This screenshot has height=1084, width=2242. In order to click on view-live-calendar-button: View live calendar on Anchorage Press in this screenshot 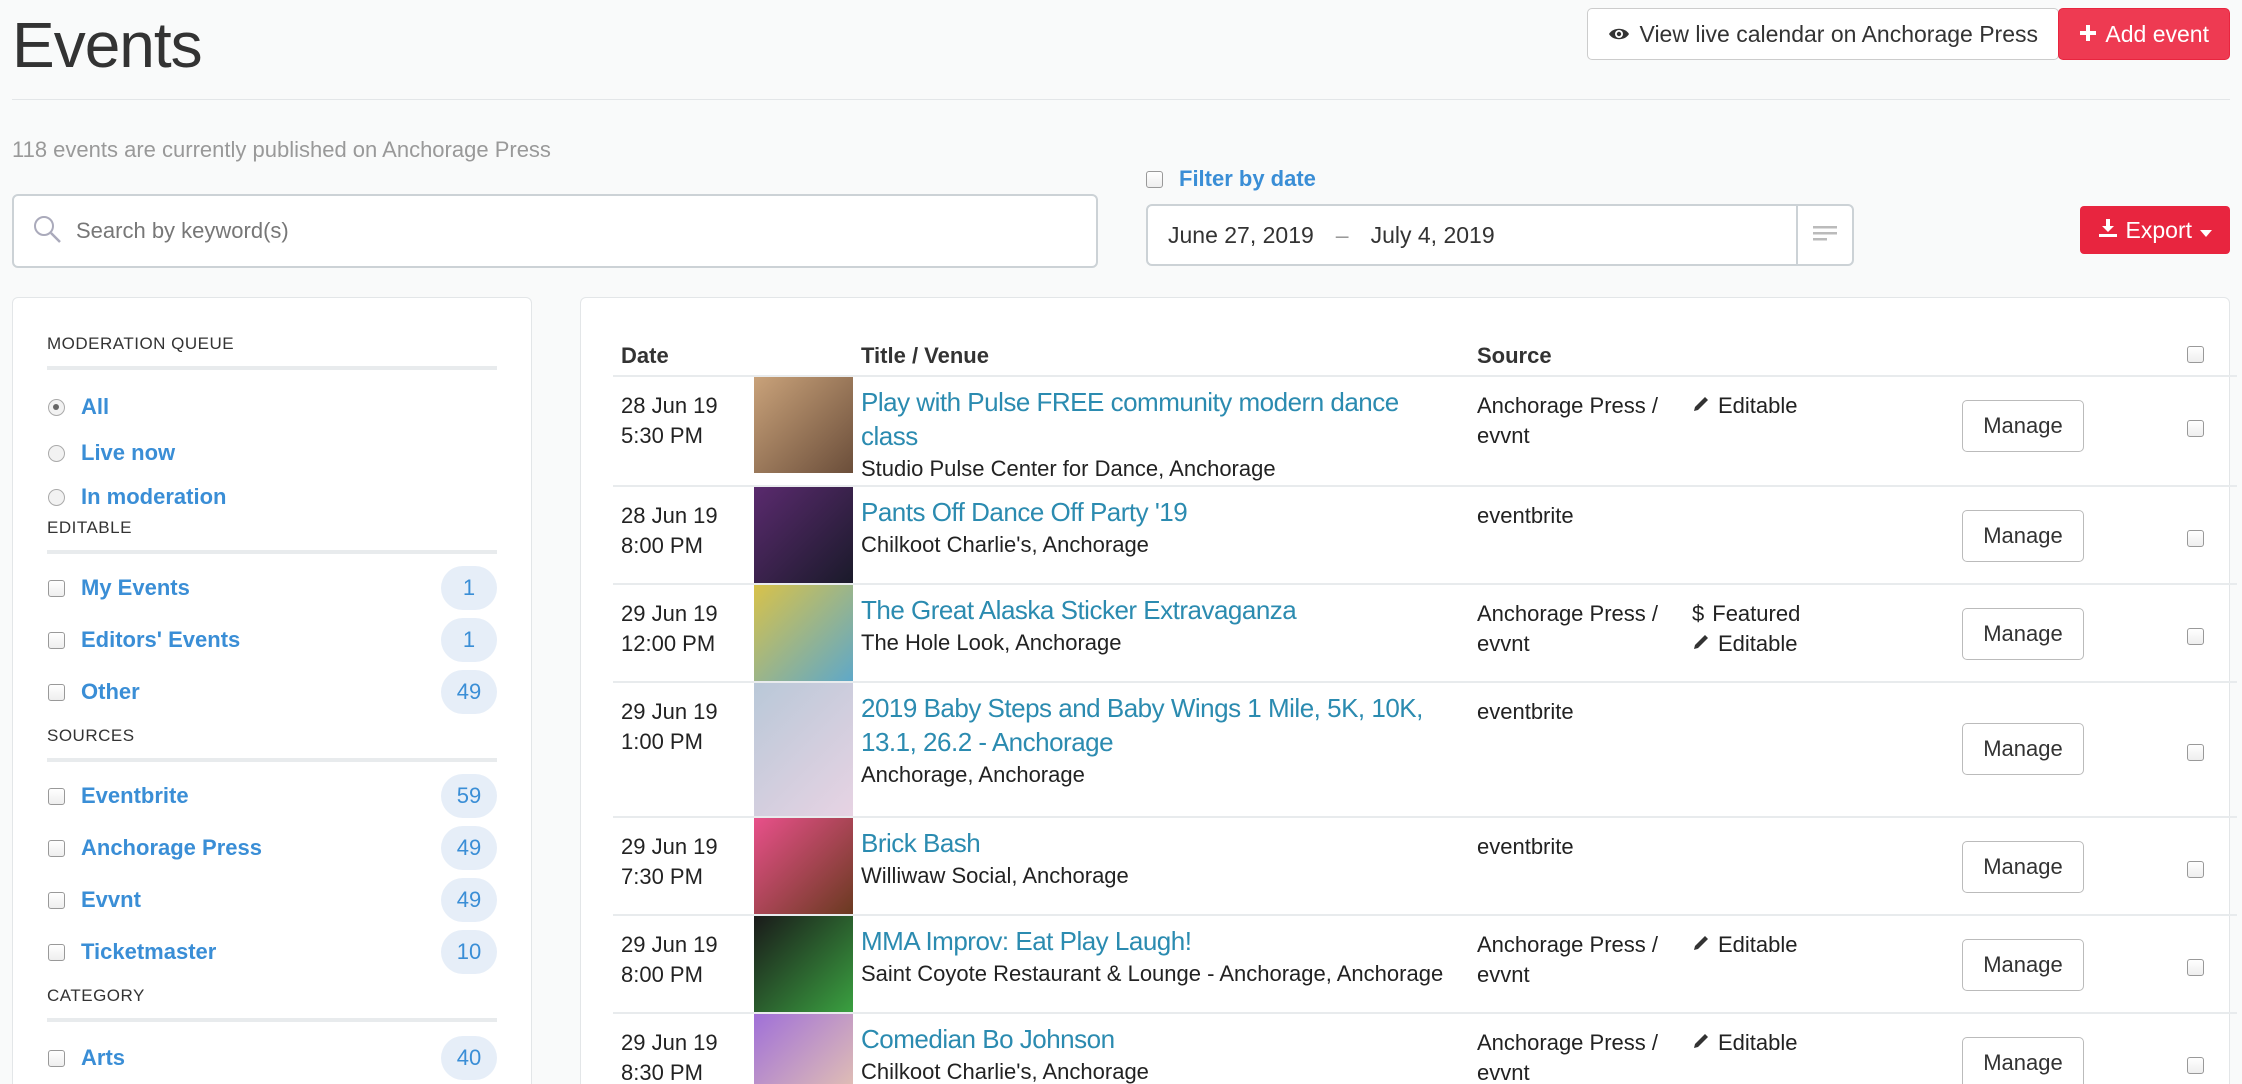, I will do `click(1822, 34)`.